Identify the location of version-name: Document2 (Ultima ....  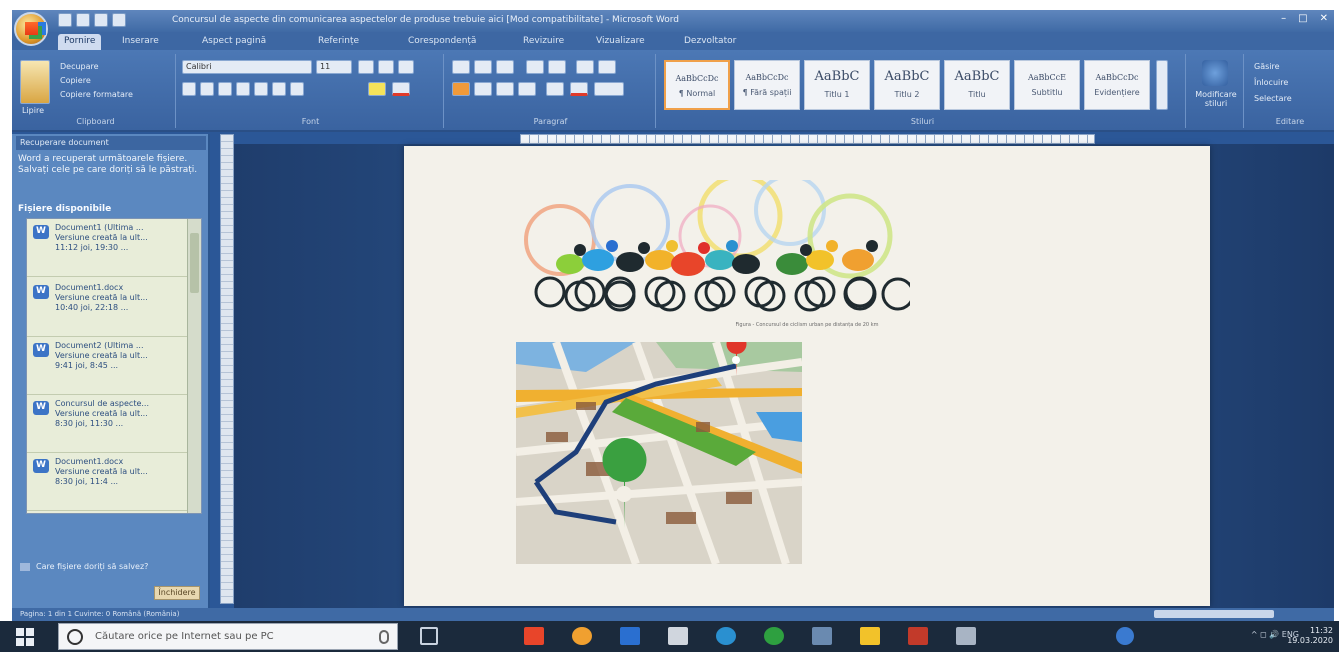
(99, 345).